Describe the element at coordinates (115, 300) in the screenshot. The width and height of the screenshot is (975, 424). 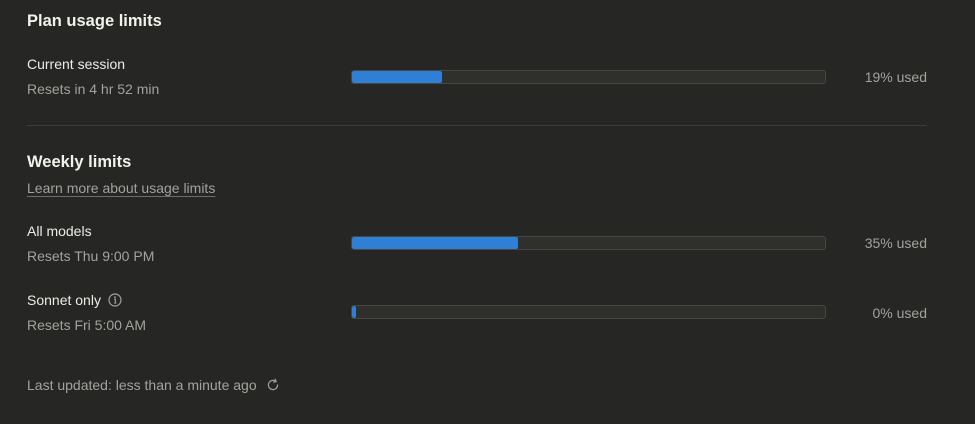
I see `info-icon` at that location.